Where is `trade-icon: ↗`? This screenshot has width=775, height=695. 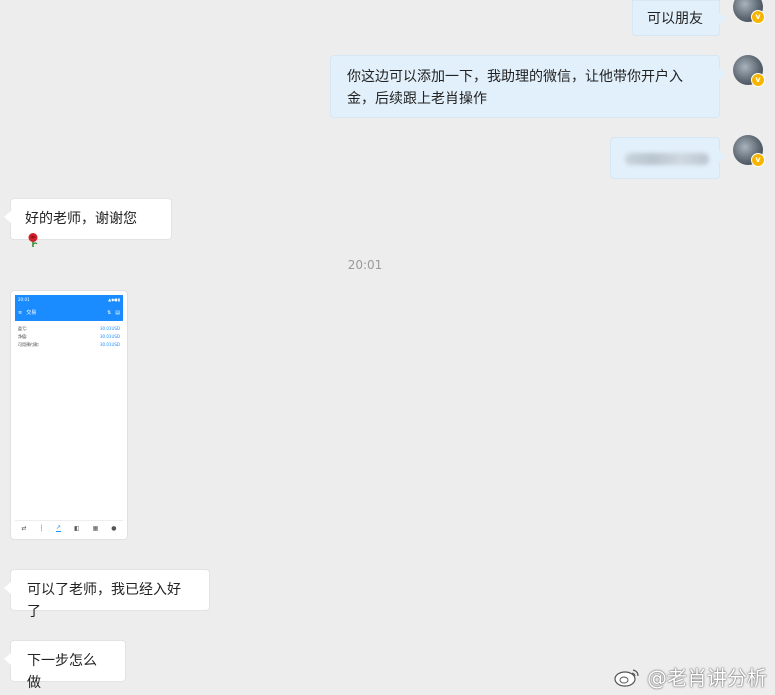
trade-icon: ↗ is located at coordinates (59, 528).